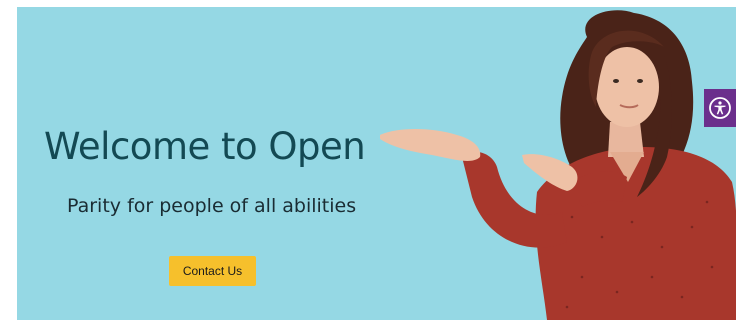  Describe the element at coordinates (212, 206) in the screenshot. I see `hero-subtitle: Parity for people of all abilities` at that location.